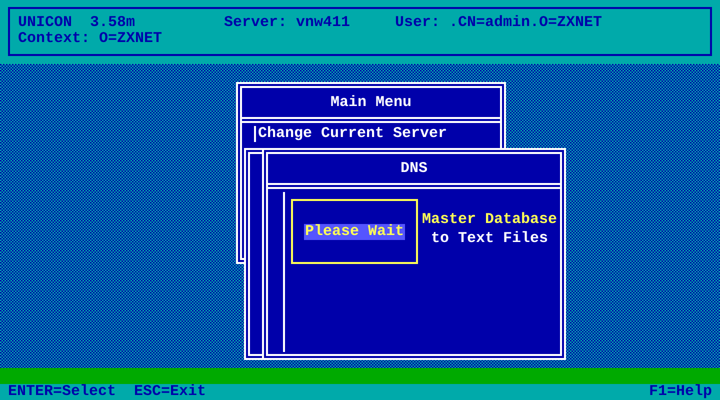 This screenshot has width=720, height=400. What do you see at coordinates (377, 134) in the screenshot?
I see `menu-item: Change Current Server` at bounding box center [377, 134].